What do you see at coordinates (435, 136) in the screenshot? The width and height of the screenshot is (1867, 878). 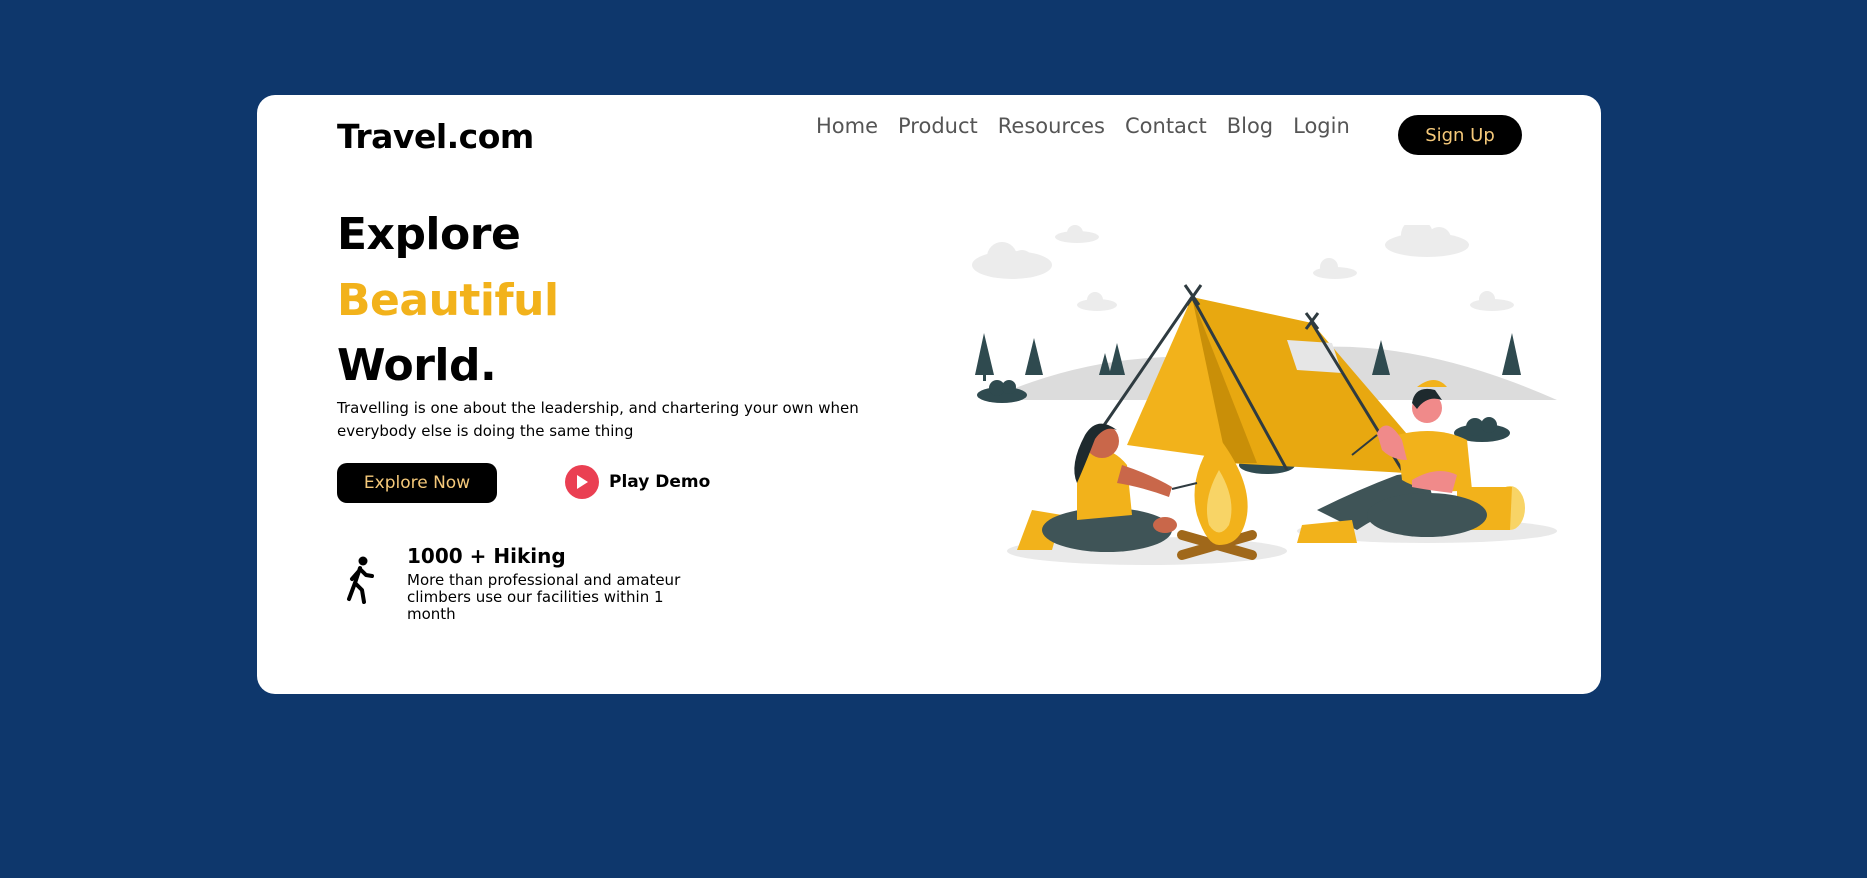 I see `site-logo: Travel.com` at bounding box center [435, 136].